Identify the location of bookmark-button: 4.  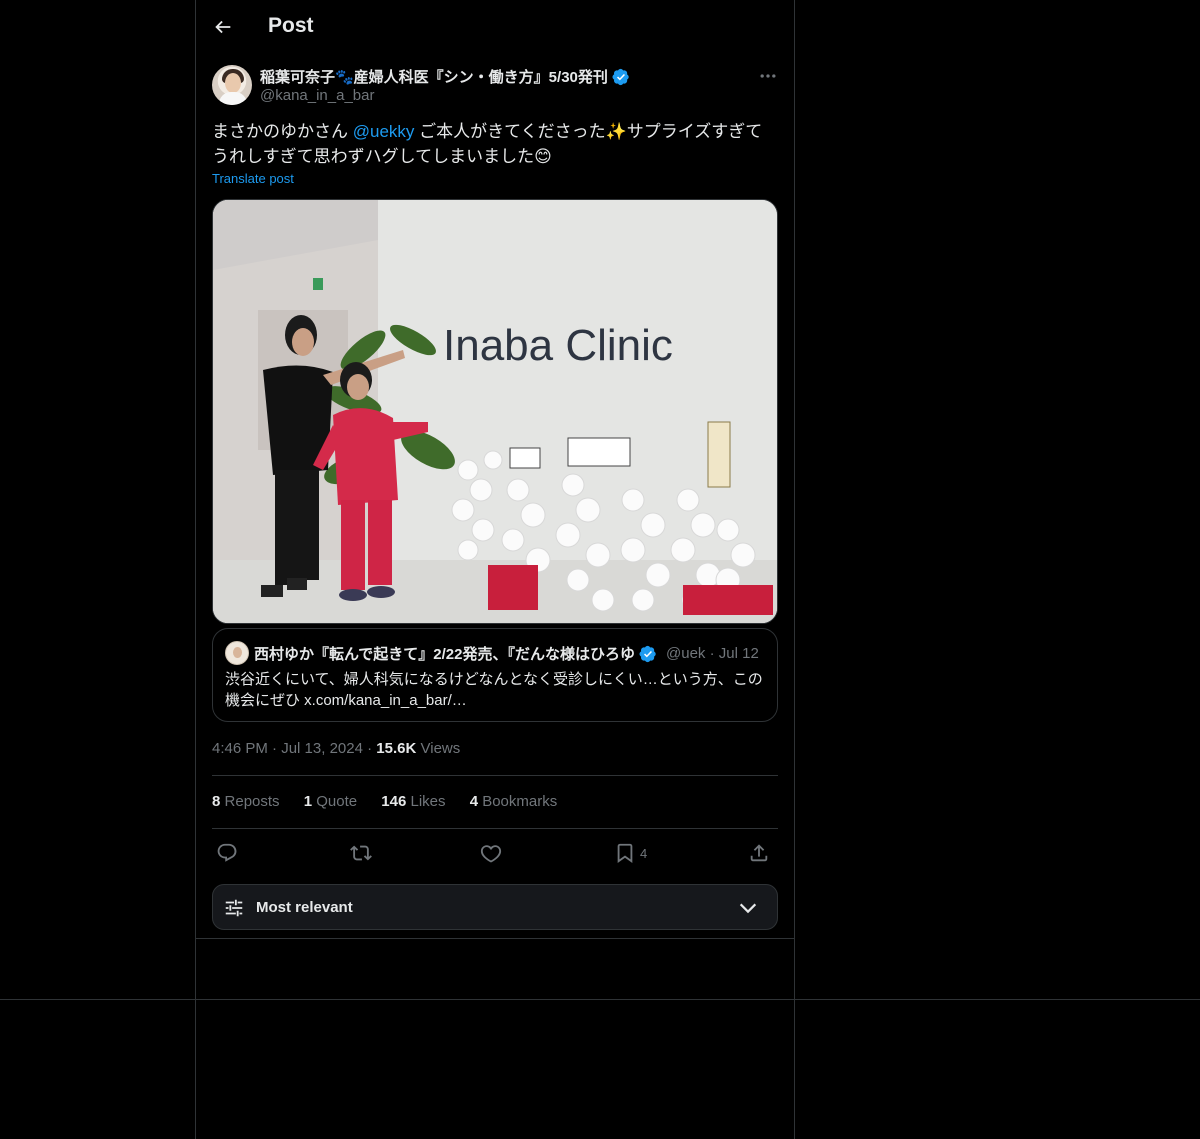
(630, 853).